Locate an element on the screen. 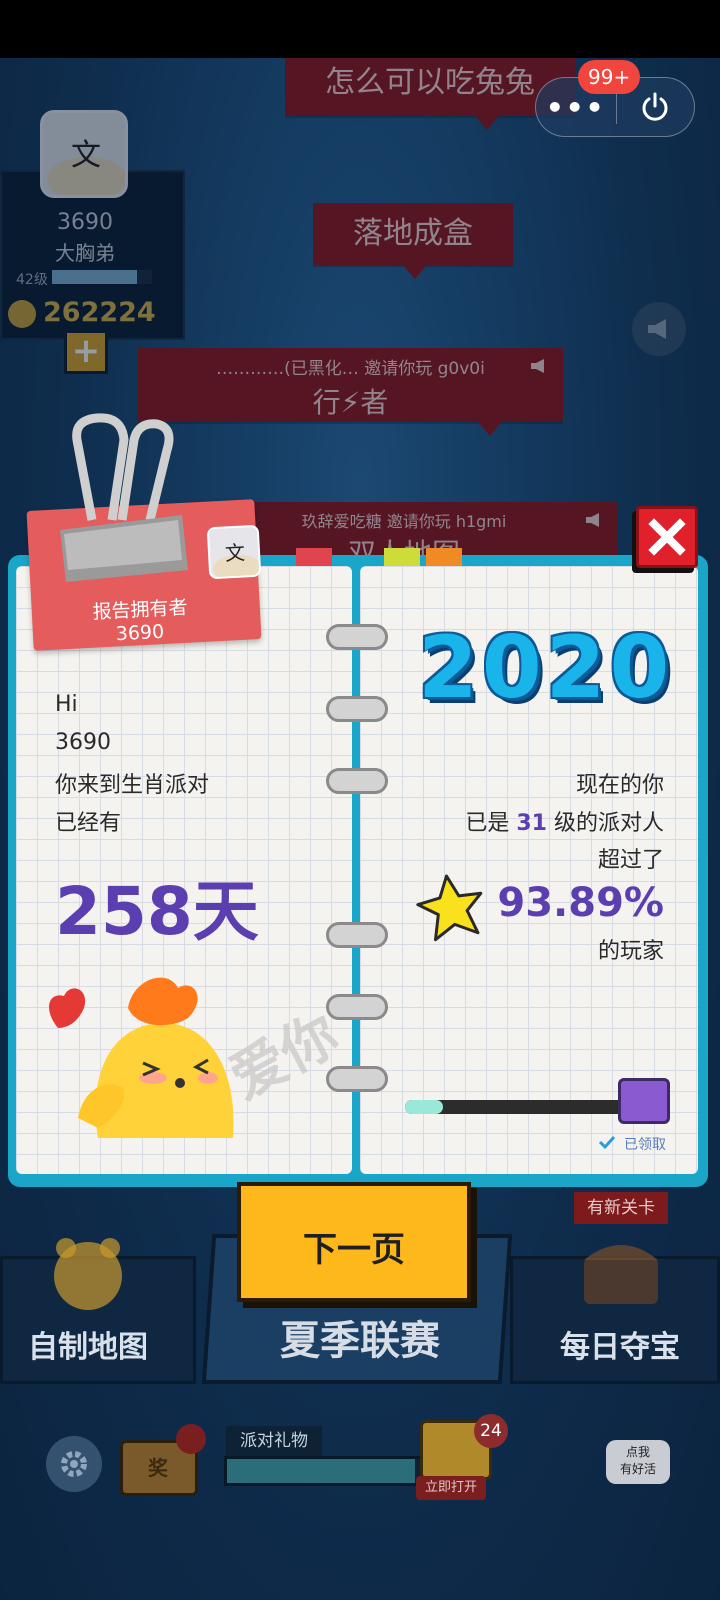 The image size is (720, 1600). surpass-label: 超过了 is located at coordinates (630, 860).